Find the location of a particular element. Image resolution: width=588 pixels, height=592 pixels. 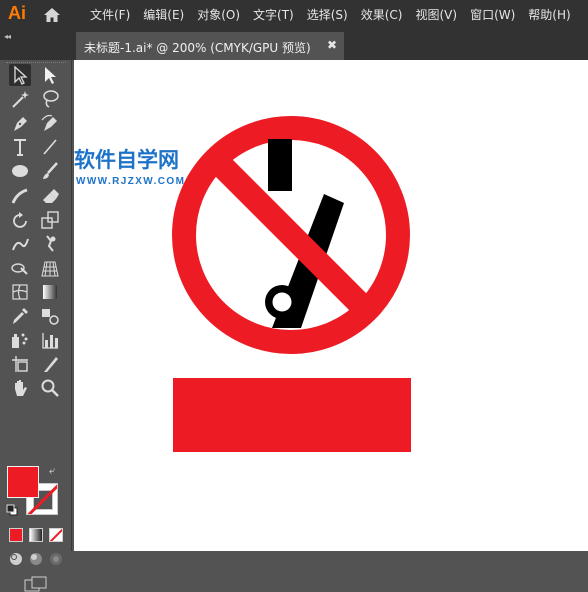

app-logo: Ai is located at coordinates (17, 13).